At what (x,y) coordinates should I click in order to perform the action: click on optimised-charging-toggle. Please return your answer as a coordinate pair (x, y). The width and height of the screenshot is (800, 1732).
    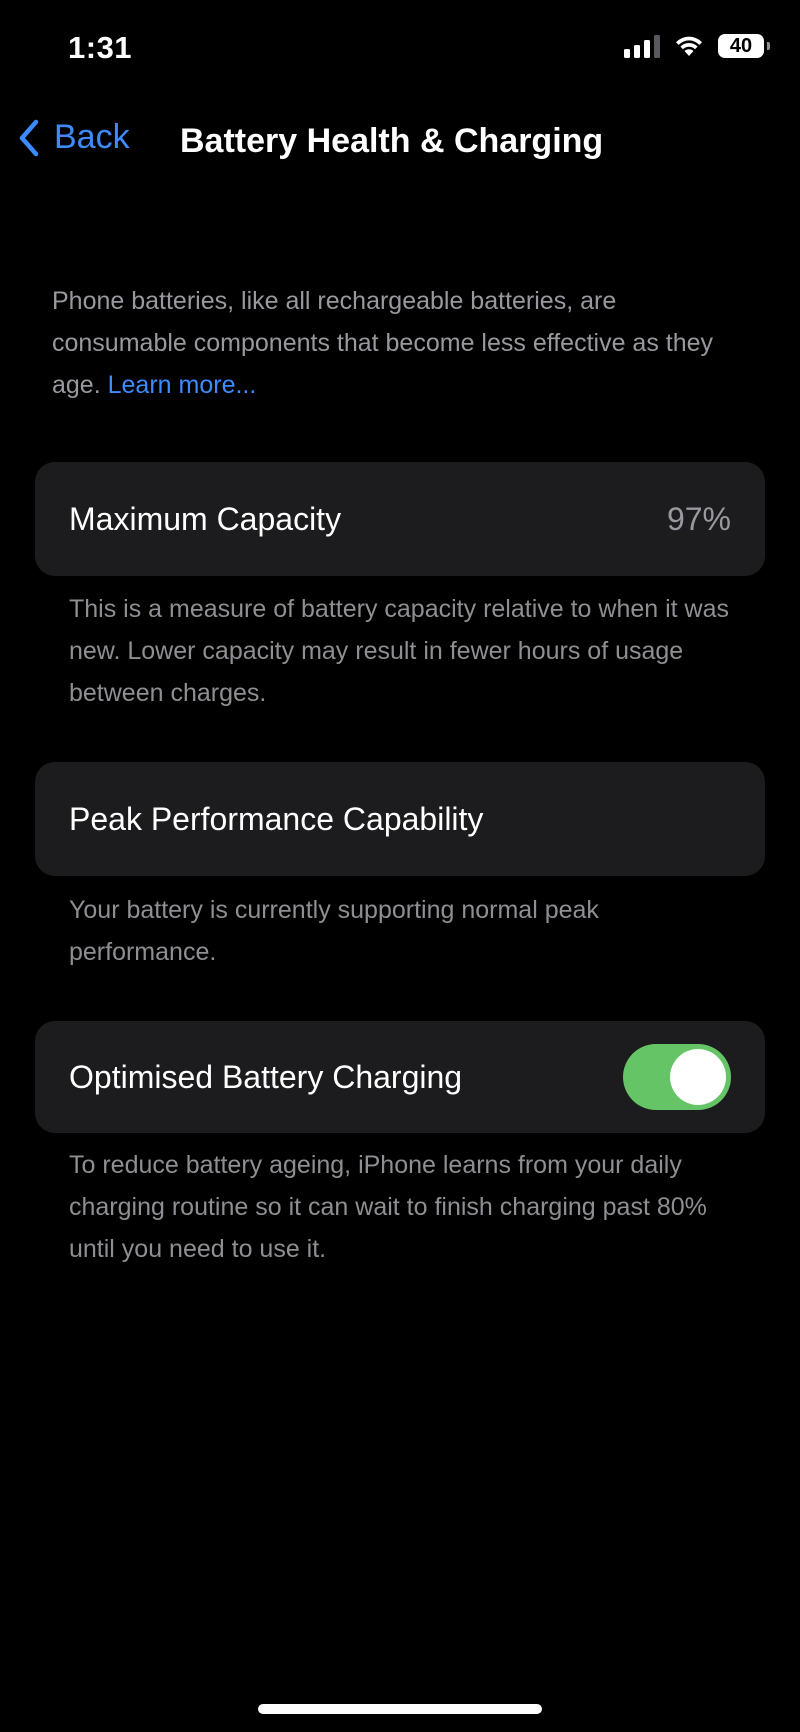
    Looking at the image, I should click on (677, 1077).